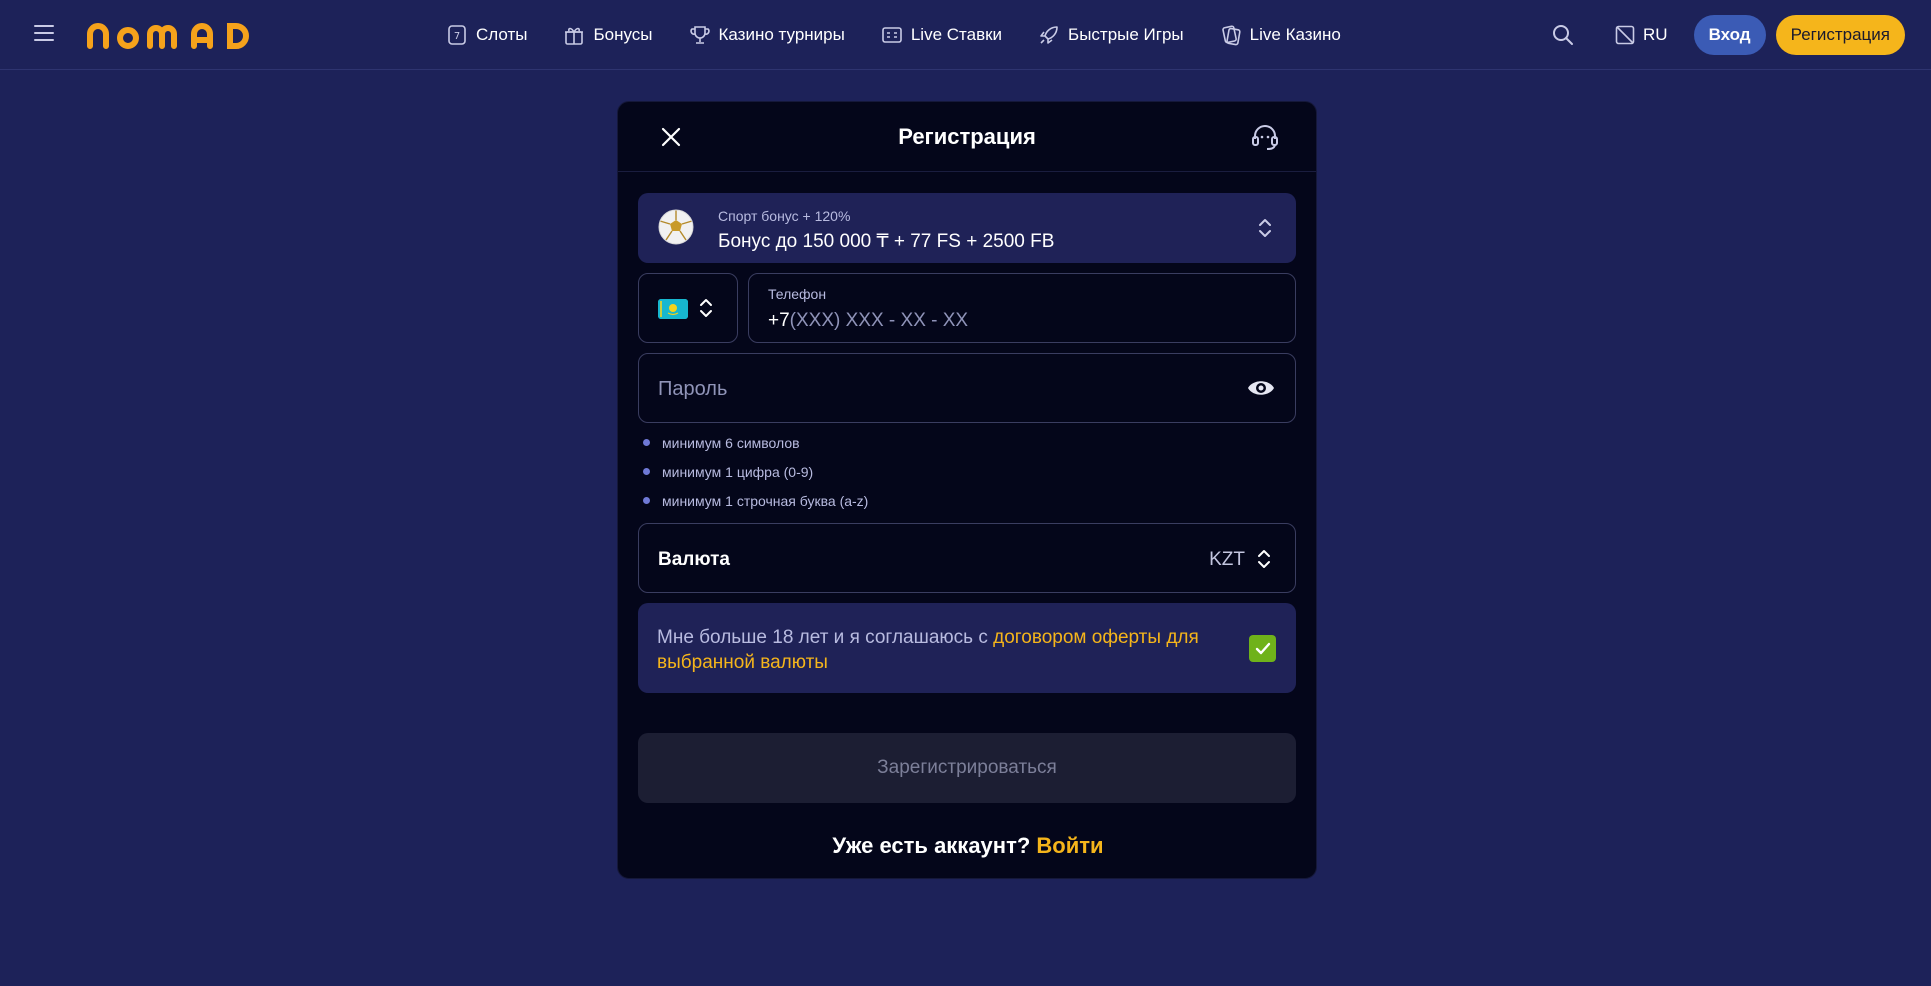 This screenshot has width=1931, height=986. I want to click on login-link: Войти, so click(1069, 845).